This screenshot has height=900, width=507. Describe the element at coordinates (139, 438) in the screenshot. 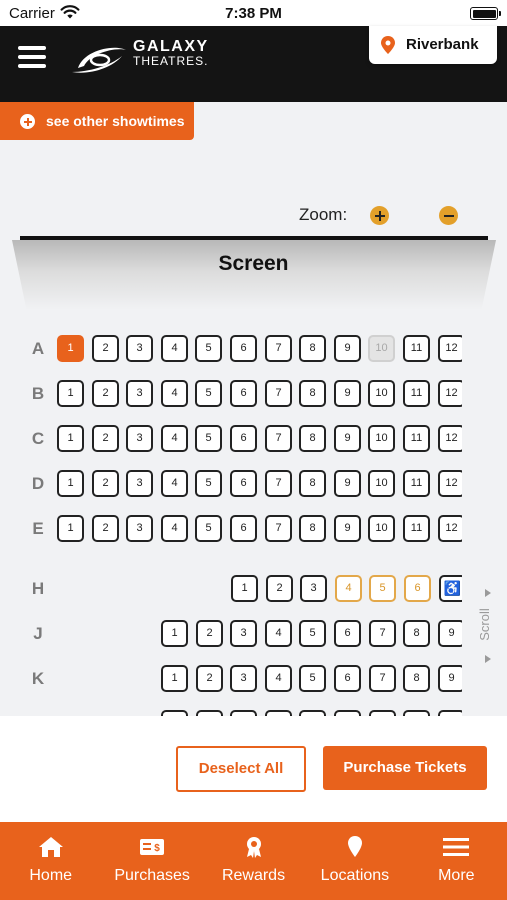

I see `seat-c-3: 3` at that location.